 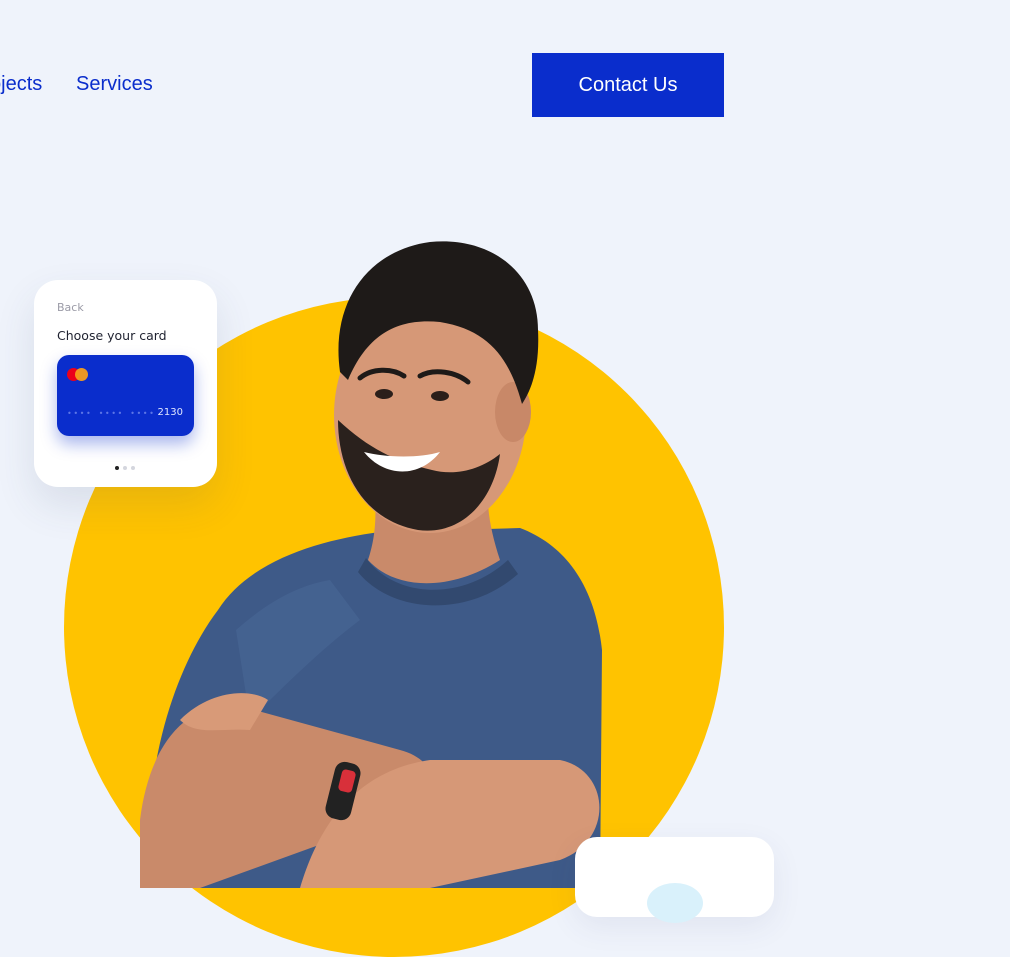 What do you see at coordinates (675, 903) in the screenshot?
I see `feature-icon-blob` at bounding box center [675, 903].